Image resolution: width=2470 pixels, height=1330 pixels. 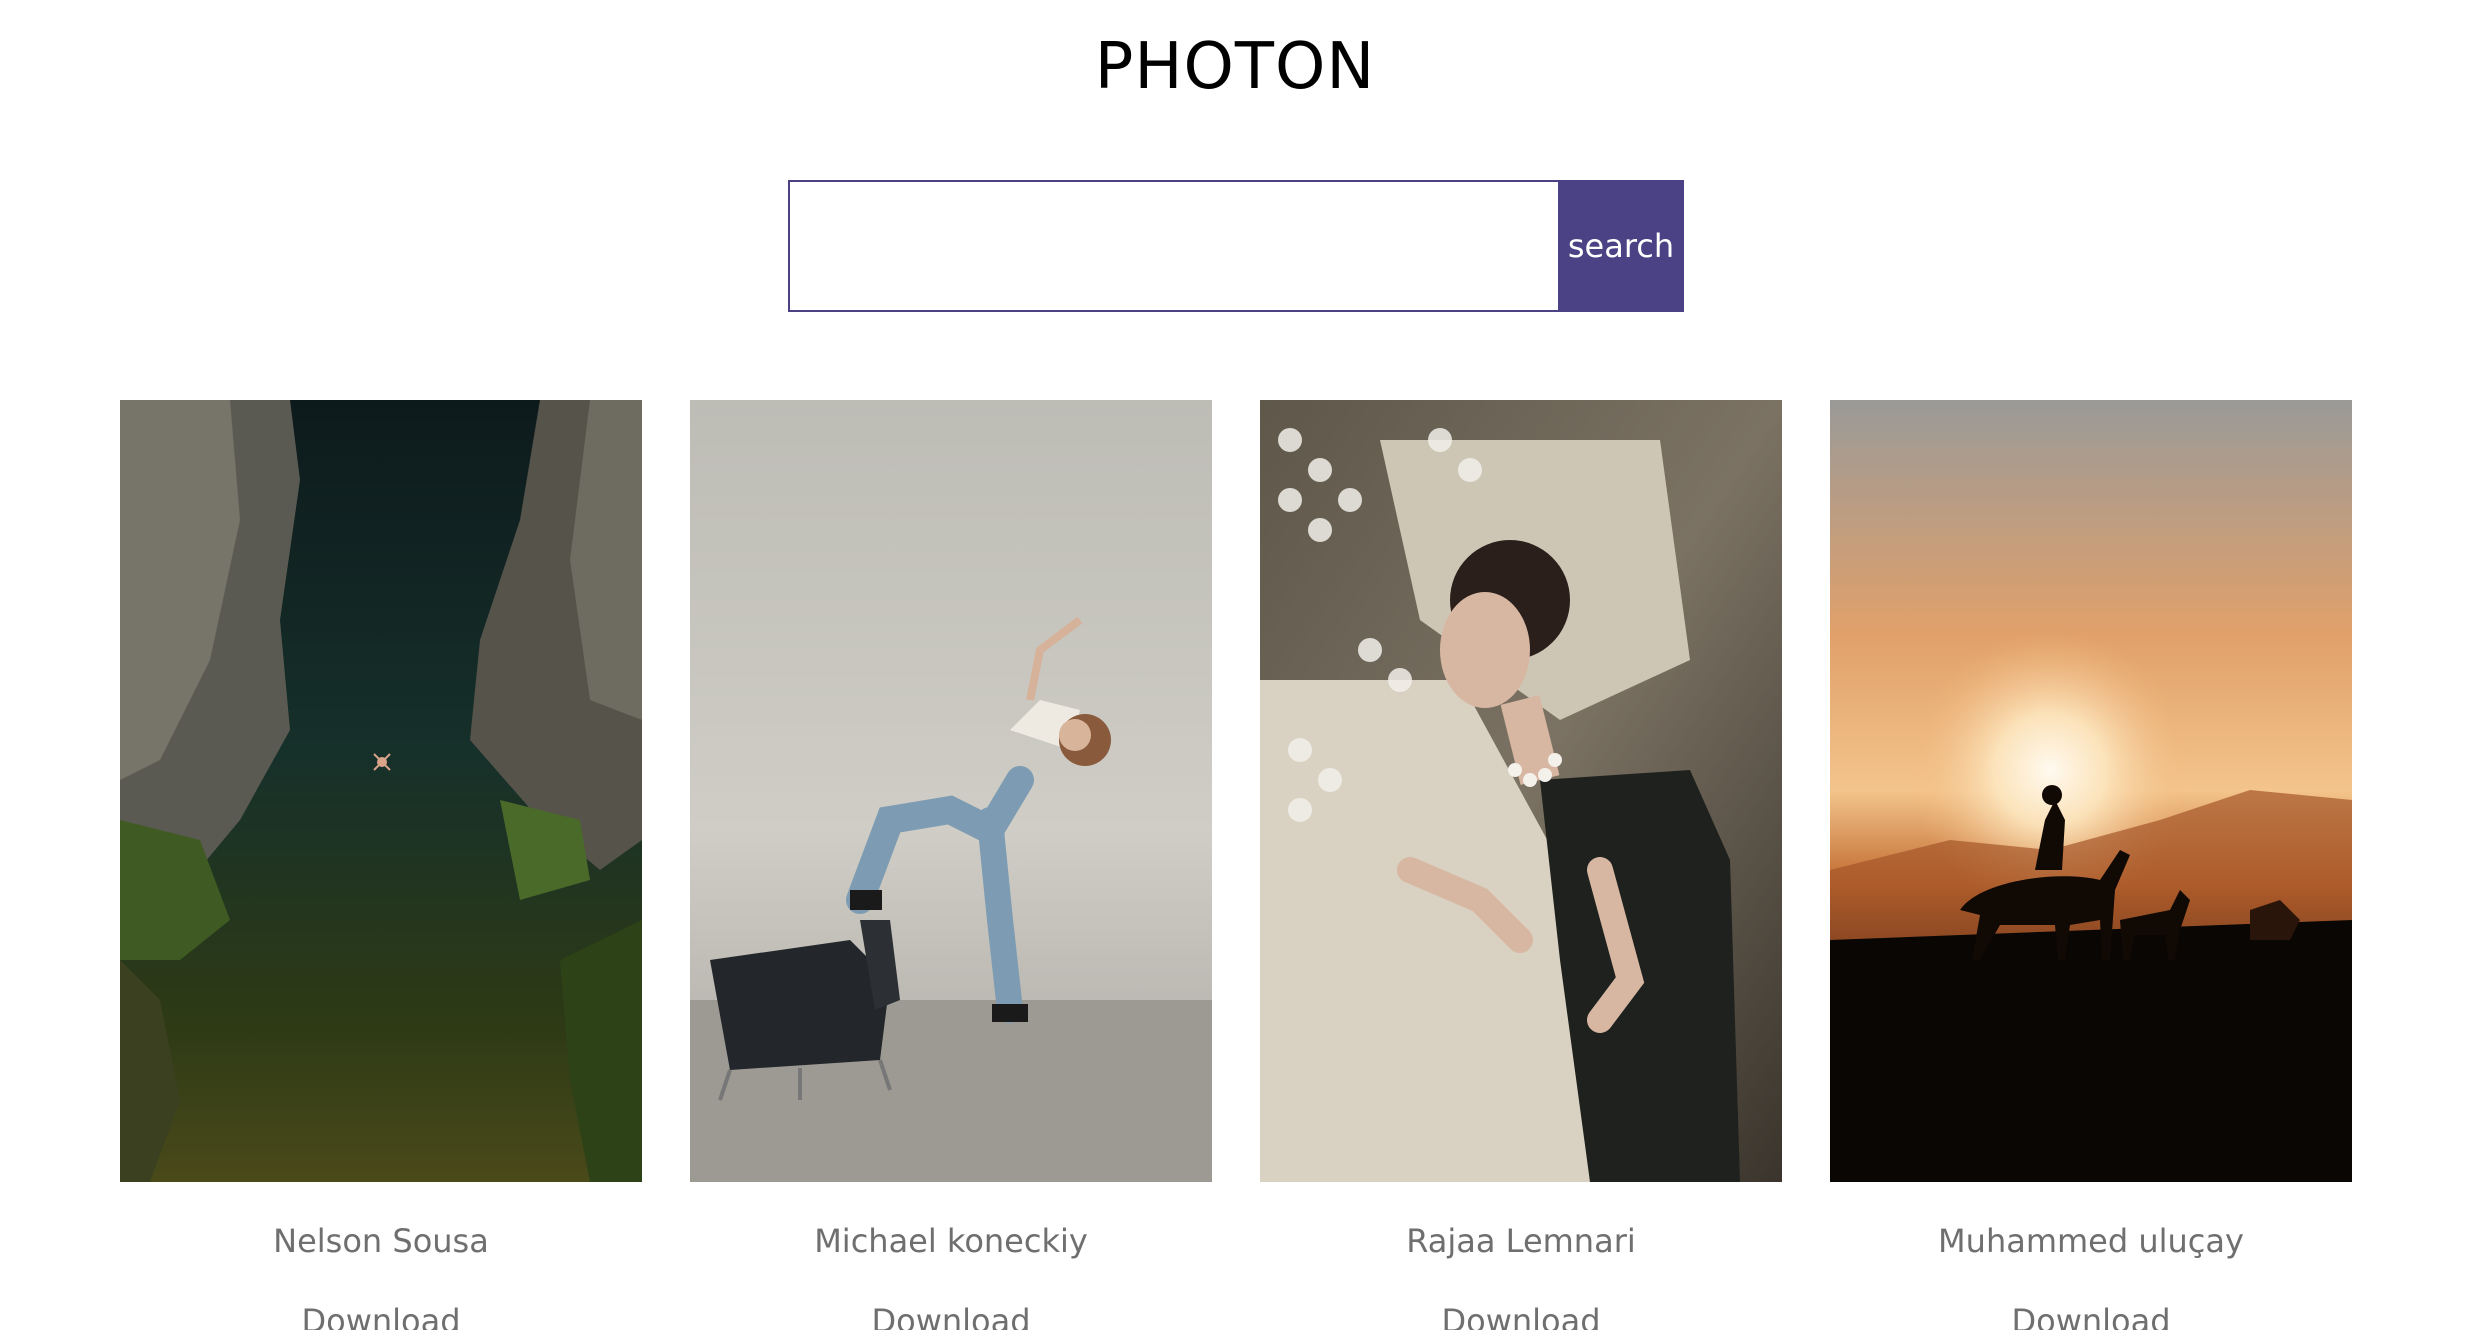 What do you see at coordinates (2091, 1241) in the screenshot?
I see `photo-author: Muhammed uluçay` at bounding box center [2091, 1241].